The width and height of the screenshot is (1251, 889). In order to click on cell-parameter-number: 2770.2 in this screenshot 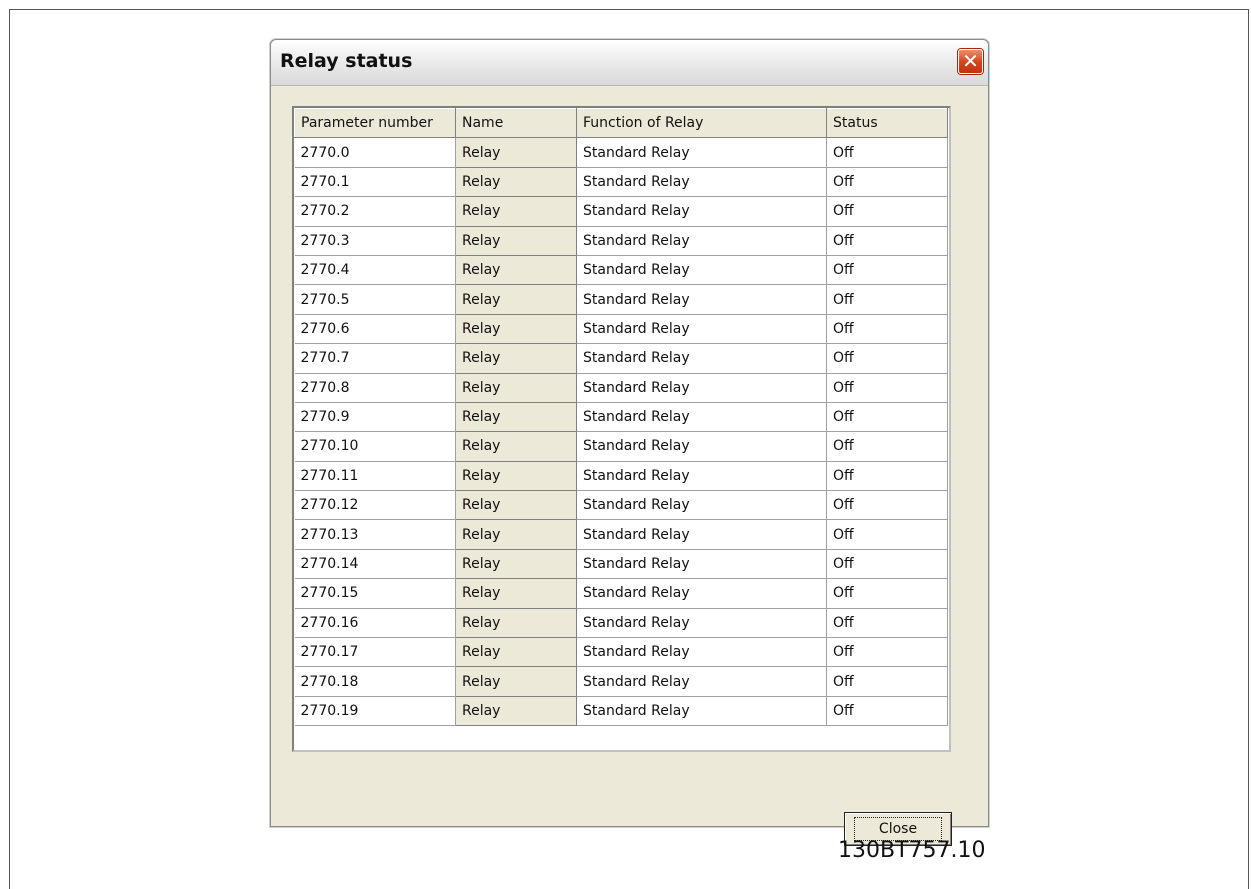, I will do `click(375, 211)`.